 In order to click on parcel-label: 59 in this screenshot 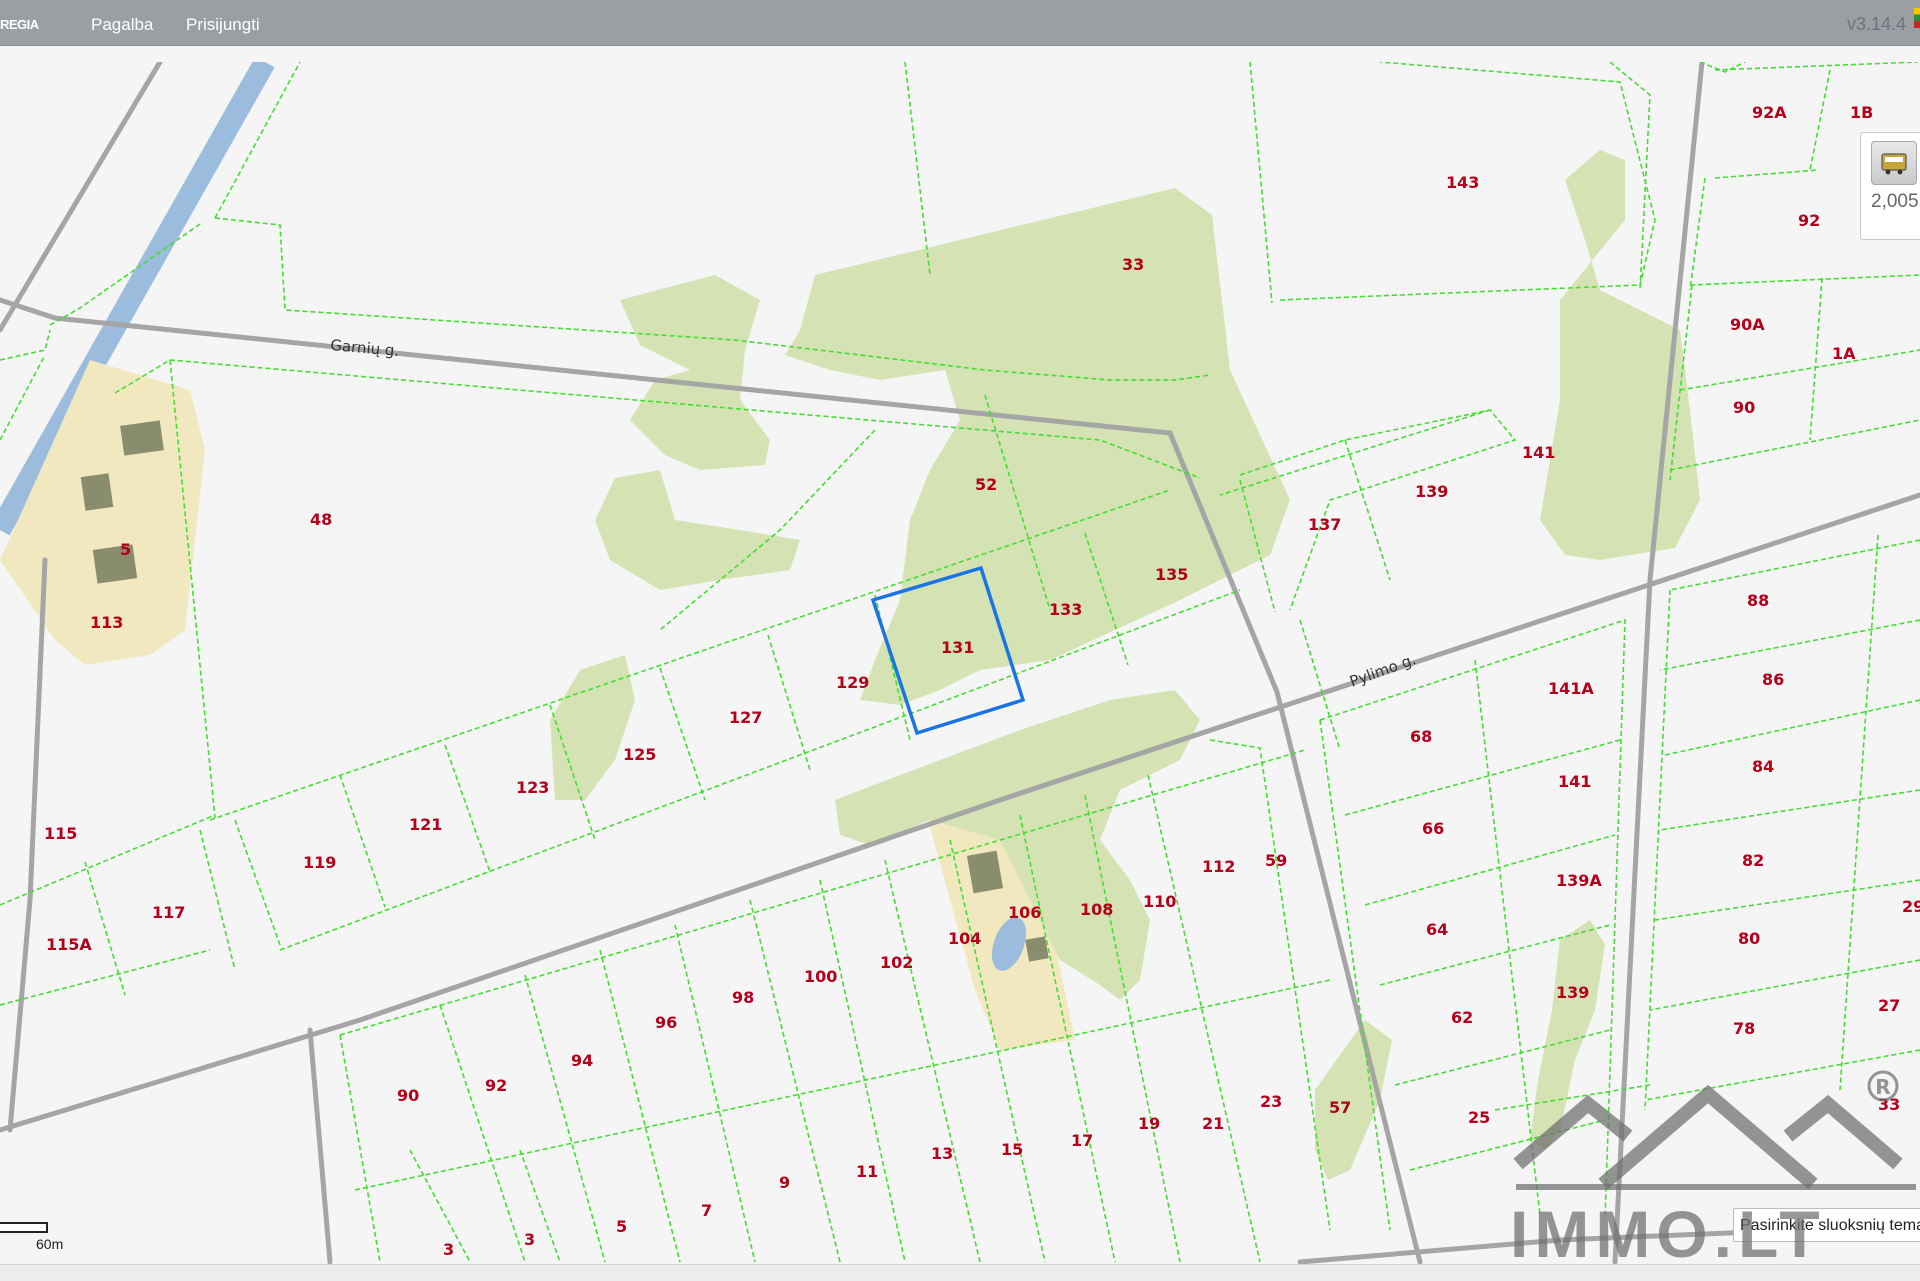, I will do `click(1276, 860)`.